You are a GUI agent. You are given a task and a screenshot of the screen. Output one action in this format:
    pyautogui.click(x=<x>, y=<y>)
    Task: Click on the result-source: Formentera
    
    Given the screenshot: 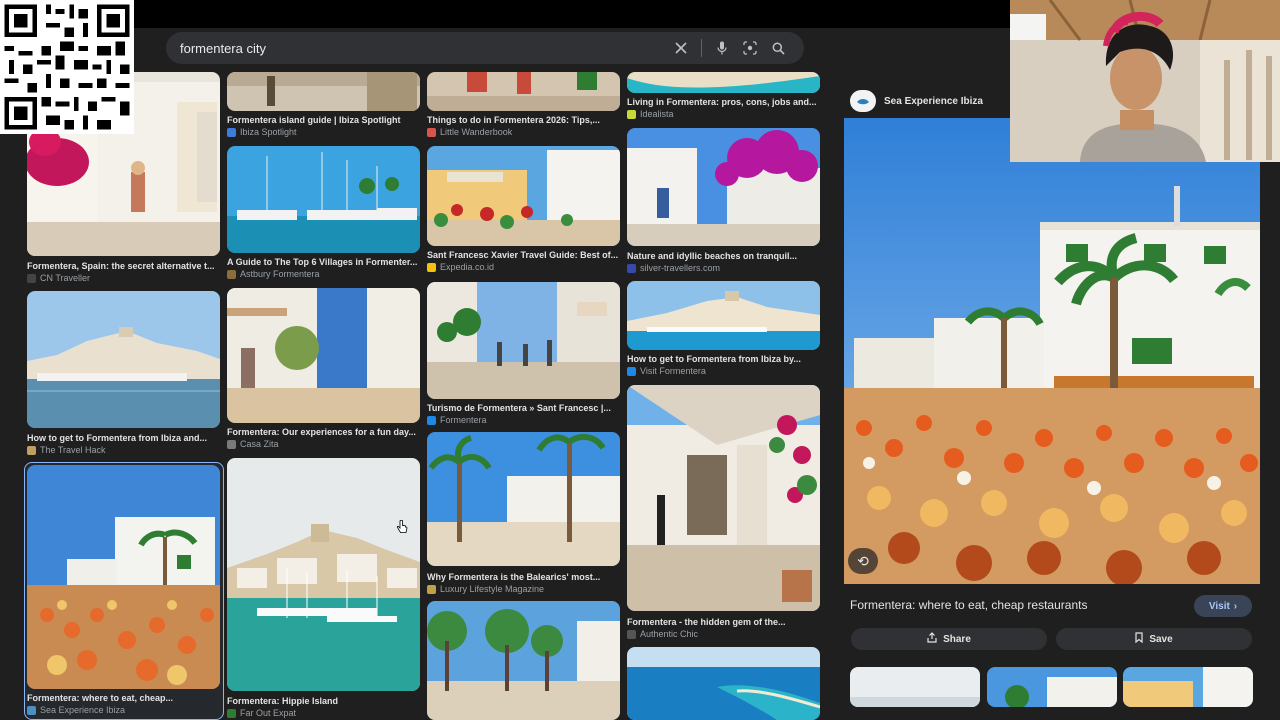 What is the action you would take?
    pyautogui.click(x=524, y=420)
    